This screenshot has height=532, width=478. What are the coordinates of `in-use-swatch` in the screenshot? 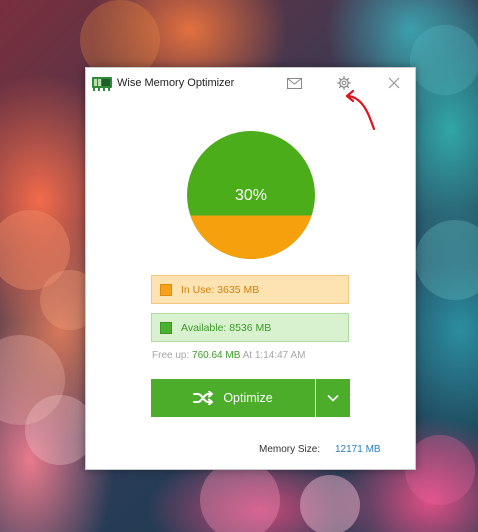 It's located at (166, 289).